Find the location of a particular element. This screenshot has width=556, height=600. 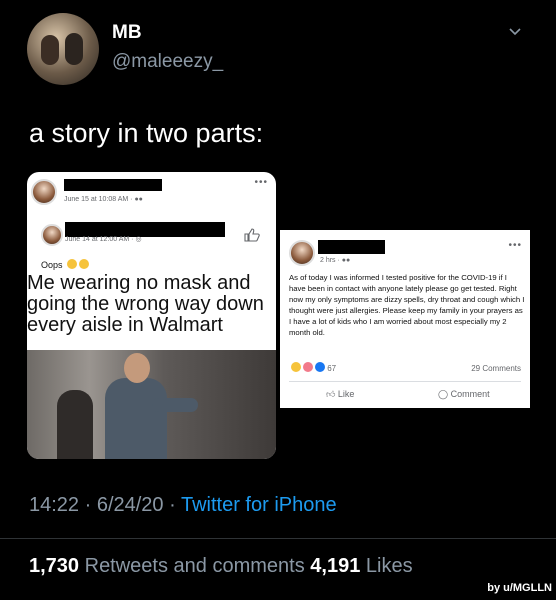

post-meta: 2 hrs · ●● is located at coordinates (335, 260).